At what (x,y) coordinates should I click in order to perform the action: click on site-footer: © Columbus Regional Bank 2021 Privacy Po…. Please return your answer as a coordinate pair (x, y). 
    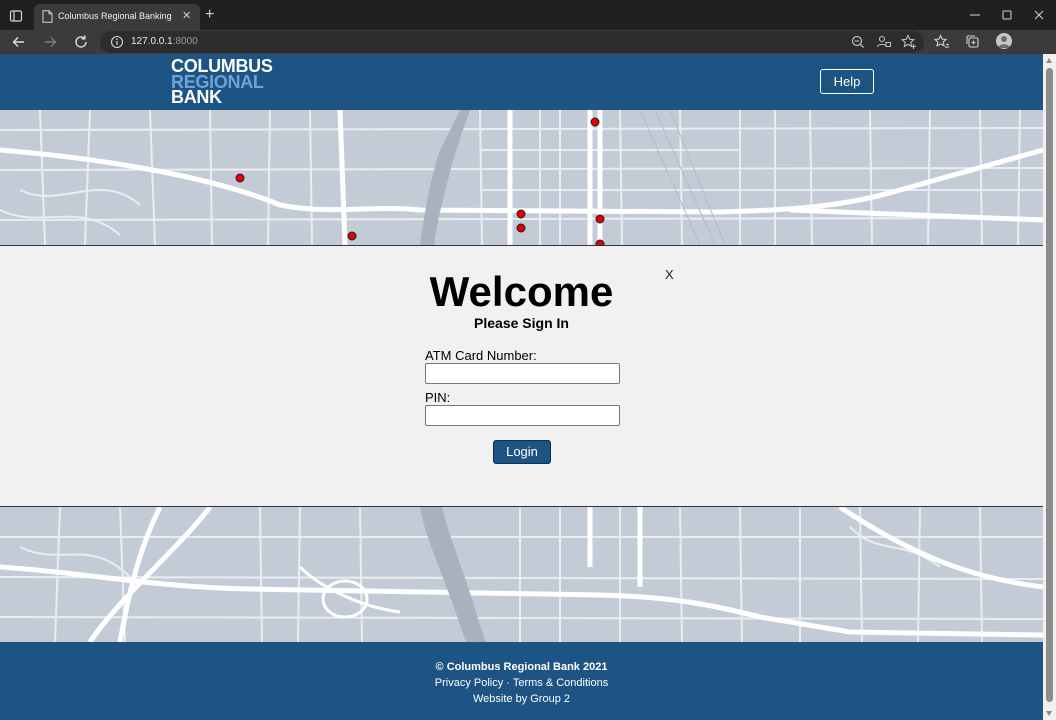
    Looking at the image, I should click on (521, 681).